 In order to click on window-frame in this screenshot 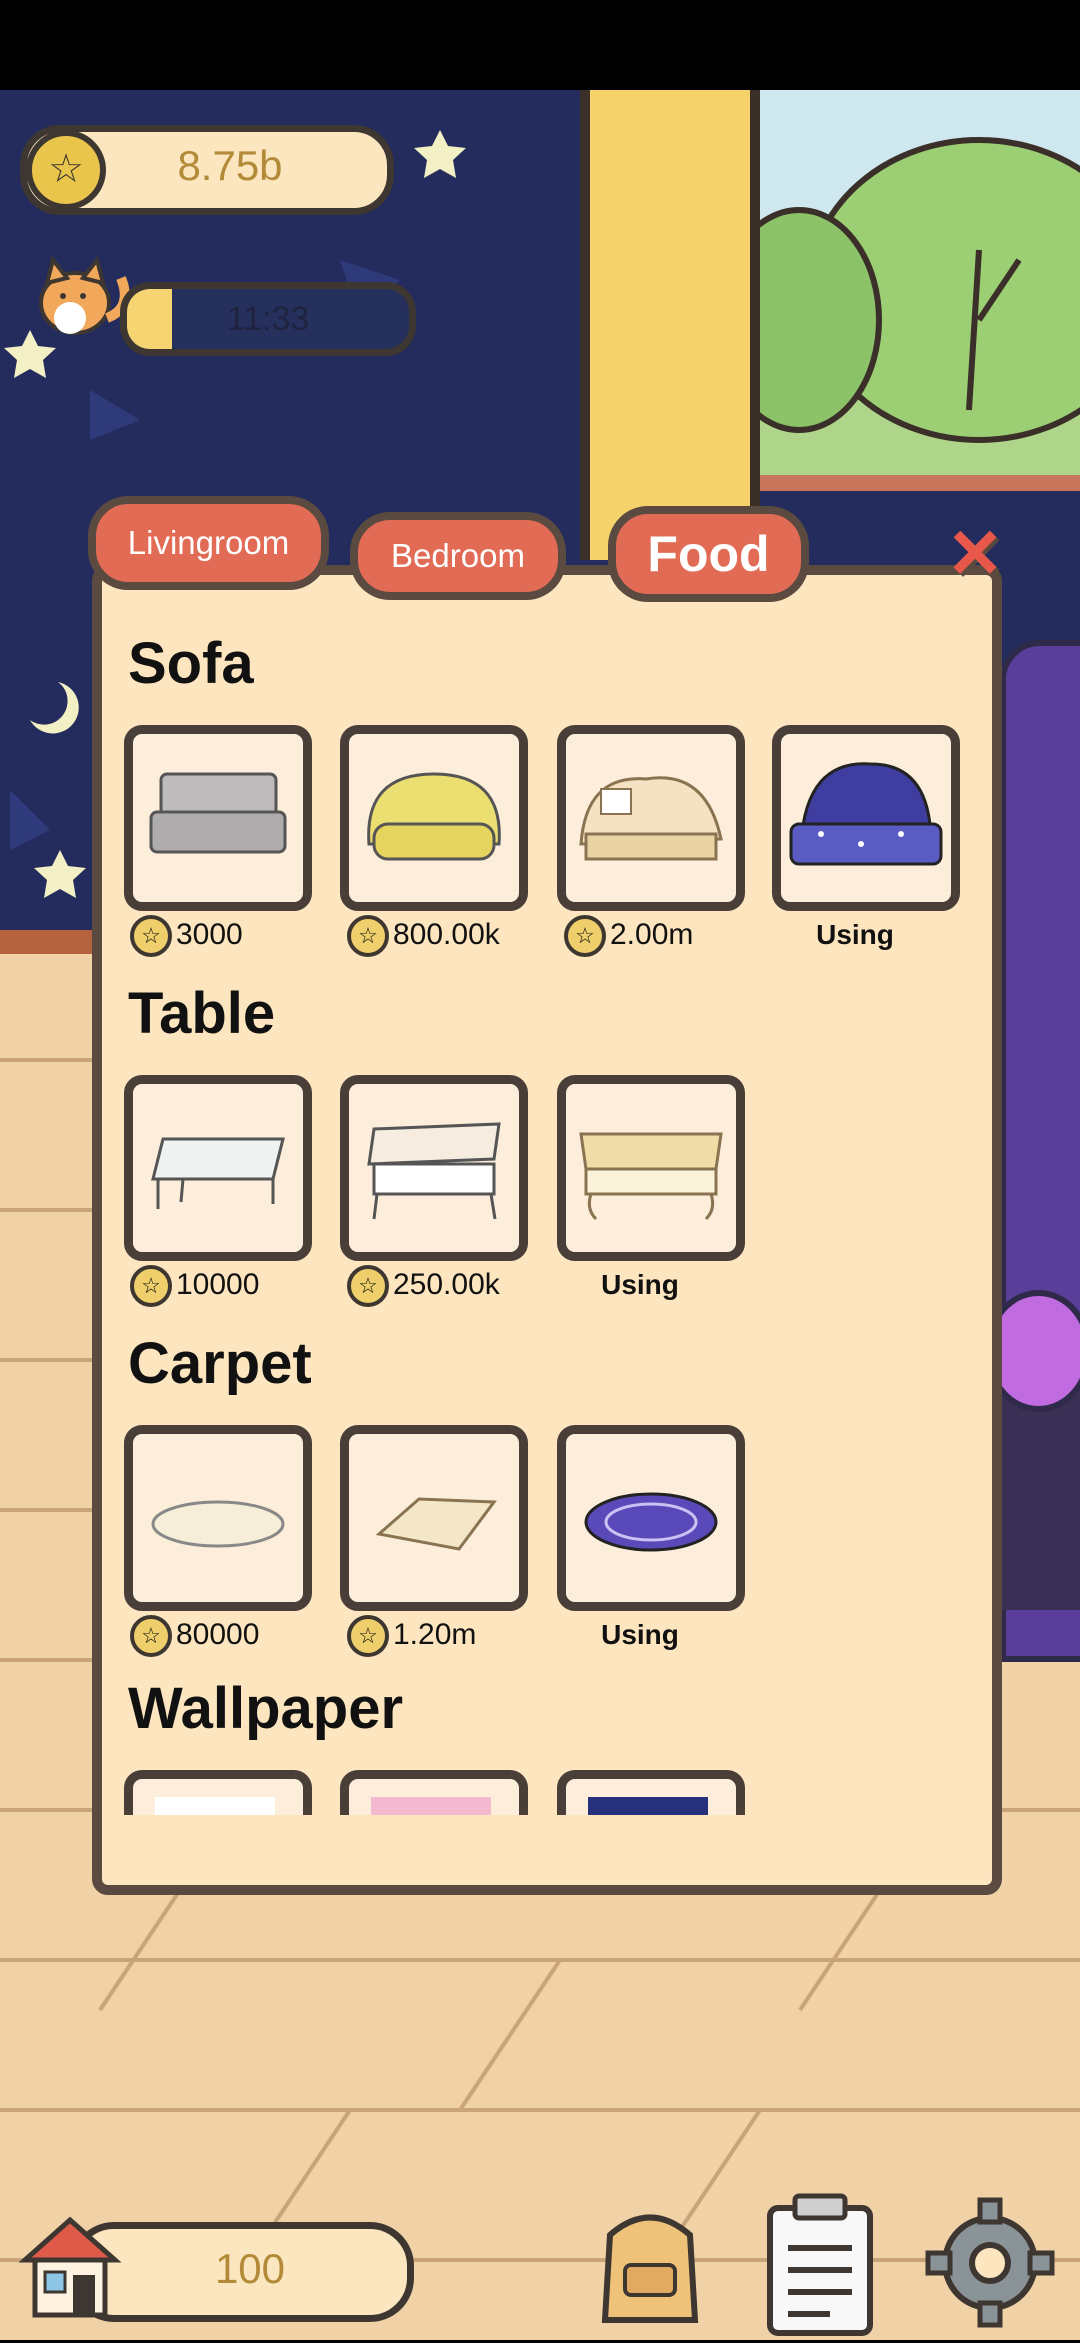, I will do `click(670, 325)`.